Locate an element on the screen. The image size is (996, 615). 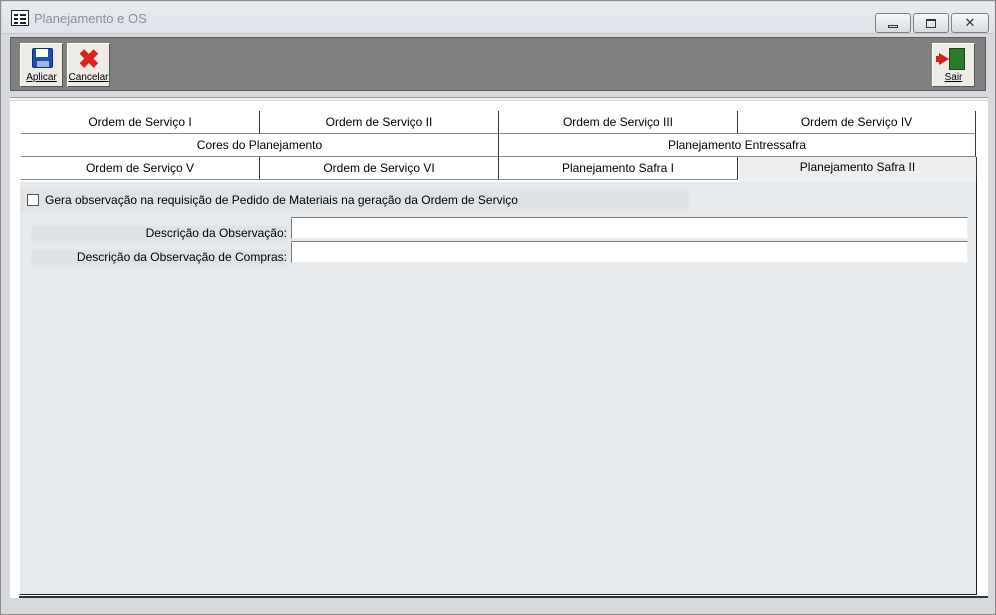
tab-ordem-servico-4: Ordem de Serviço IV is located at coordinates (857, 122).